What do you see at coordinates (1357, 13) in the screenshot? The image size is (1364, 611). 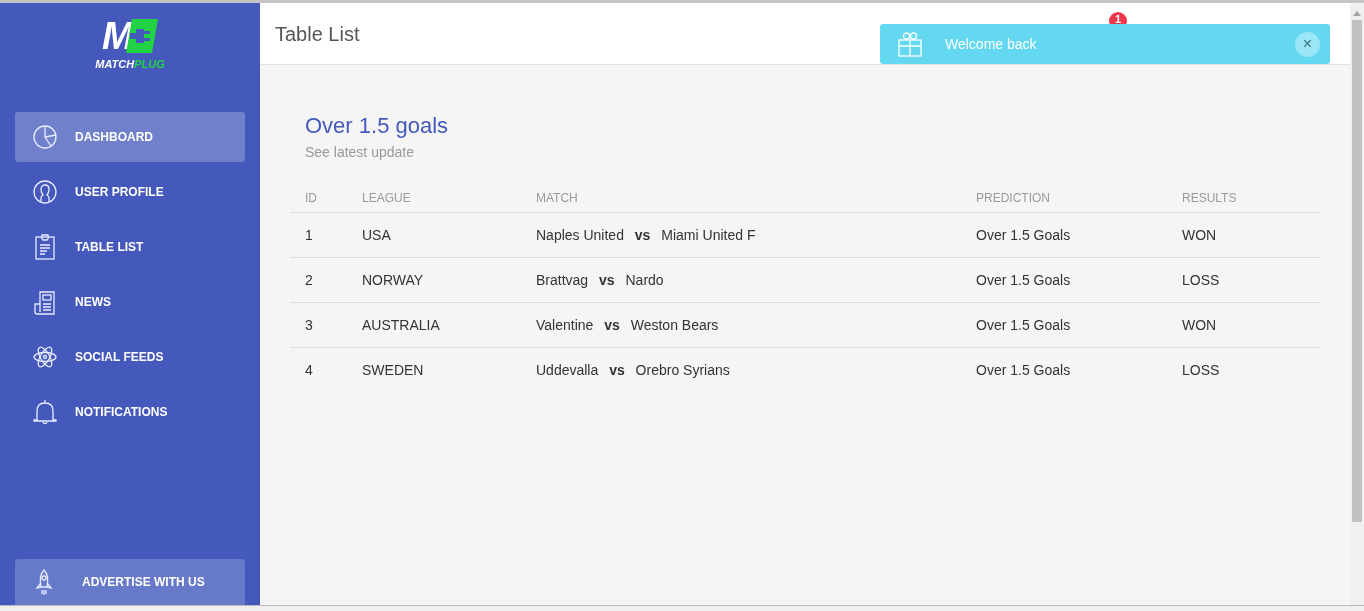 I see `scroll-up-icon` at bounding box center [1357, 13].